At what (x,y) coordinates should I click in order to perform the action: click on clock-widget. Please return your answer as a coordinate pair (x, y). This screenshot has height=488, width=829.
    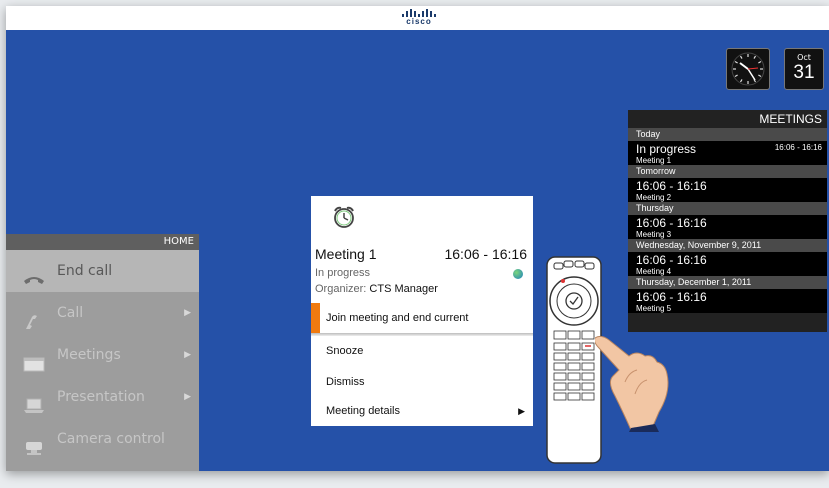
    Looking at the image, I should click on (748, 69).